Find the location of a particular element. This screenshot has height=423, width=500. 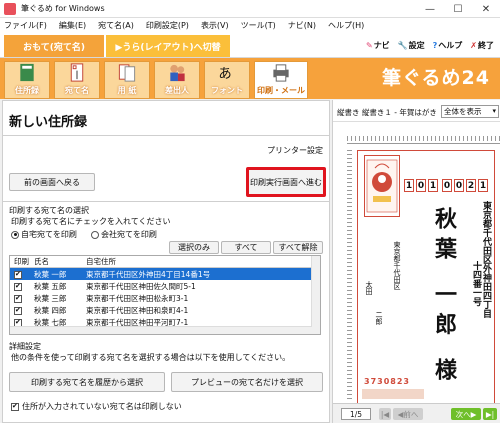

stamp-illustration is located at coordinates (382, 186).